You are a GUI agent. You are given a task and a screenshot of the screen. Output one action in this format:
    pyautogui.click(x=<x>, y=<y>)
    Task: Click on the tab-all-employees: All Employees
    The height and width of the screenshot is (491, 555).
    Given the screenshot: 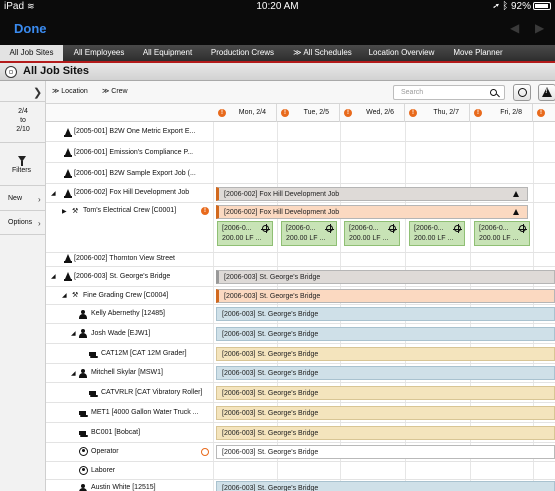 What is the action you would take?
    pyautogui.click(x=99, y=53)
    